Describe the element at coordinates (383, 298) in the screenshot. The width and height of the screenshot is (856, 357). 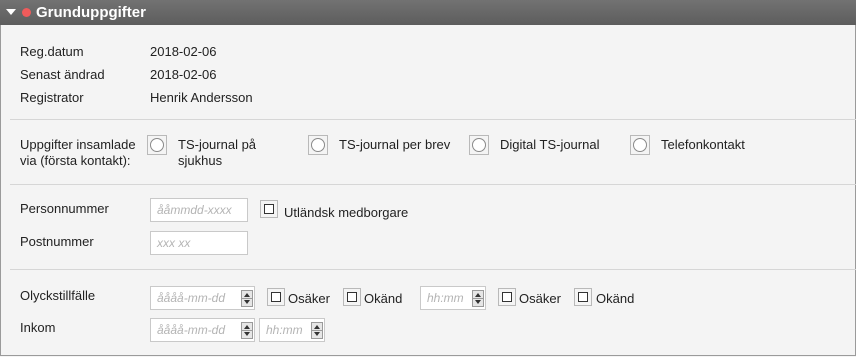
I see `date-okand-label: Okänd` at that location.